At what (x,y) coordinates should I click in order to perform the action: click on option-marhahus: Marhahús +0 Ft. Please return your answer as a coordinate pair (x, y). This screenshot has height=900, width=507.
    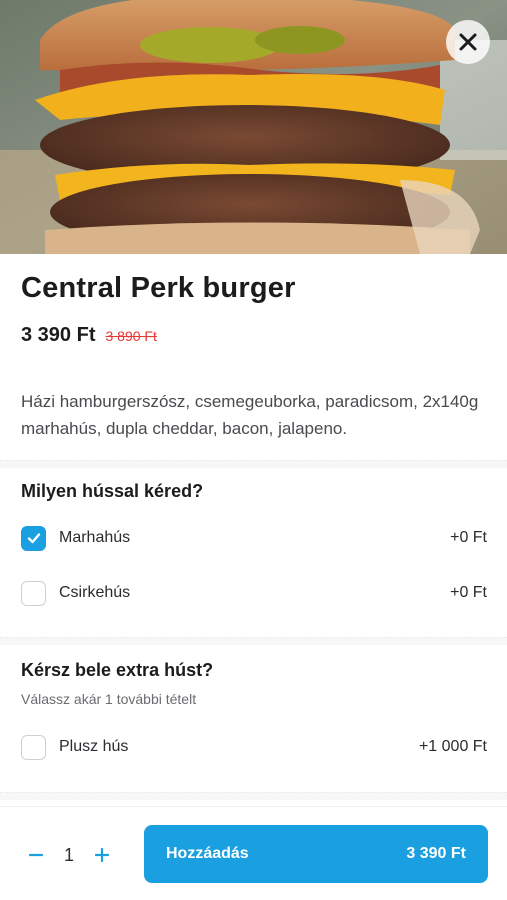
    Looking at the image, I should click on (254, 538).